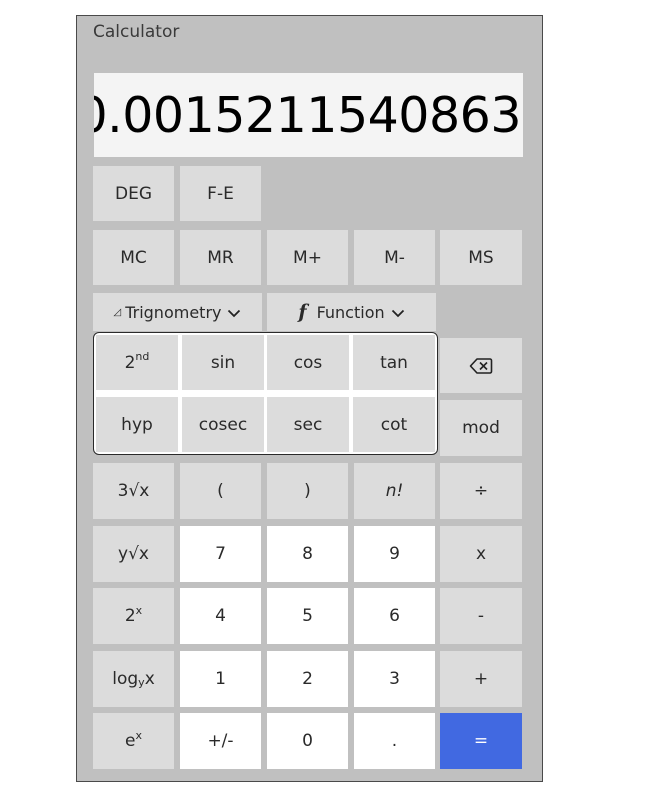 The height and width of the screenshot is (790, 661). I want to click on second-superscript: nd, so click(142, 356).